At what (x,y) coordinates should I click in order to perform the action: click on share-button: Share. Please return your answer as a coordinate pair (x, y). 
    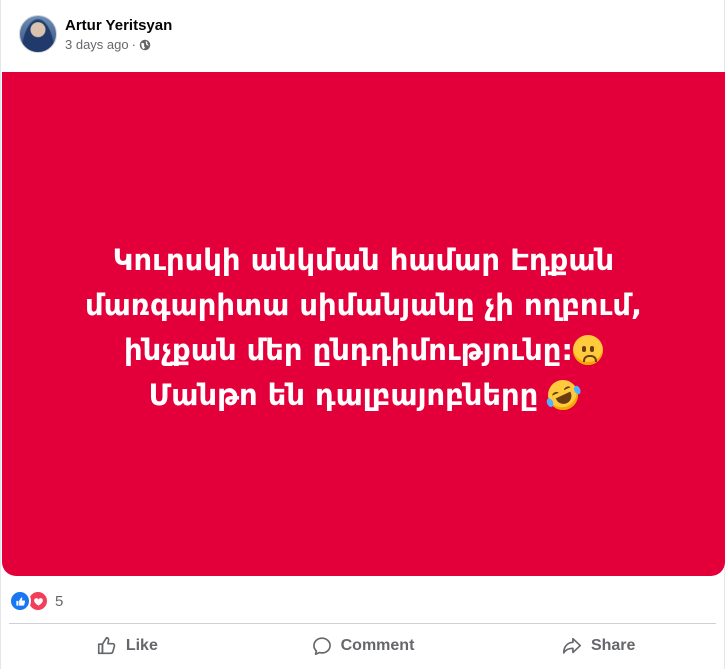
    Looking at the image, I should click on (598, 646).